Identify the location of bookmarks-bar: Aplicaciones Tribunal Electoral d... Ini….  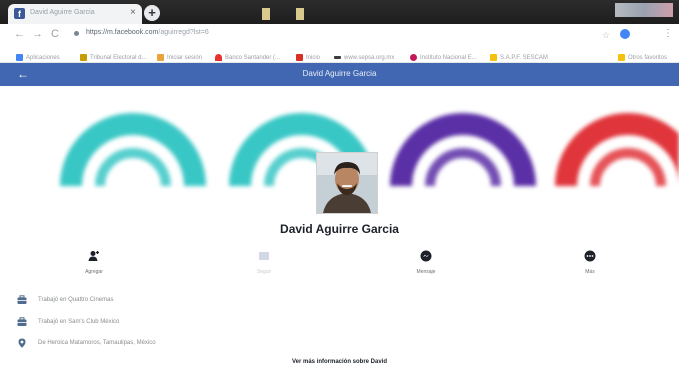
(339, 54).